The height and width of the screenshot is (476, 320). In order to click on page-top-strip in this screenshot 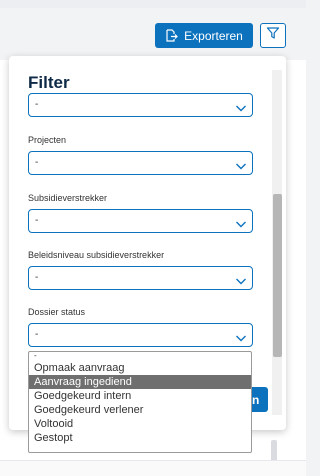, I will do `click(153, 4)`.